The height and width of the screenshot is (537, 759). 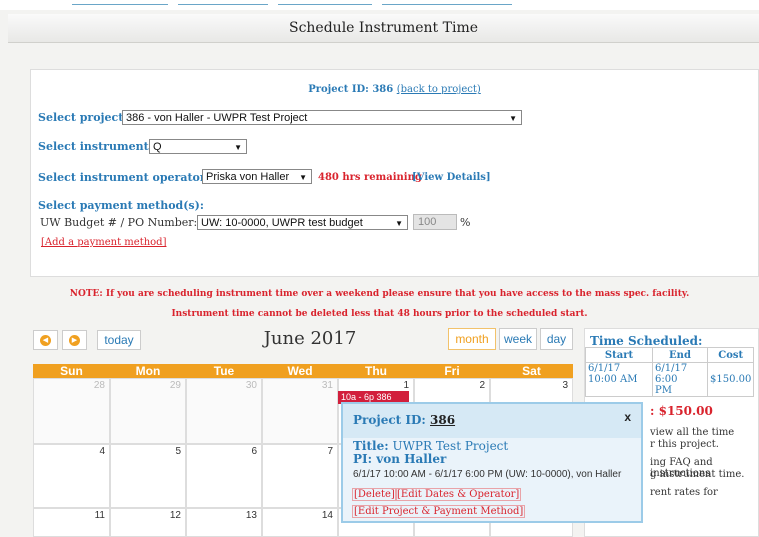 I want to click on total-cost: : $150.00, so click(x=681, y=411).